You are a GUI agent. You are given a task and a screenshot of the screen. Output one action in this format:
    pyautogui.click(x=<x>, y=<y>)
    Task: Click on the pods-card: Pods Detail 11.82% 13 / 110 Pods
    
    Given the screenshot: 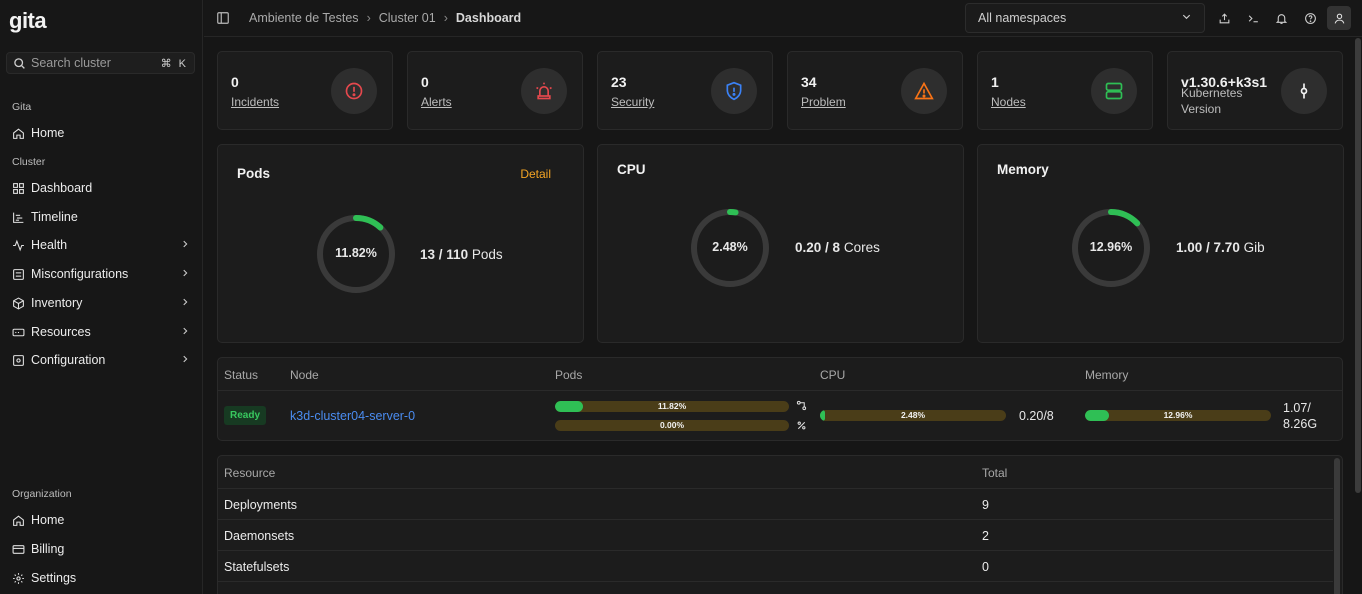 What is the action you would take?
    pyautogui.click(x=400, y=243)
    